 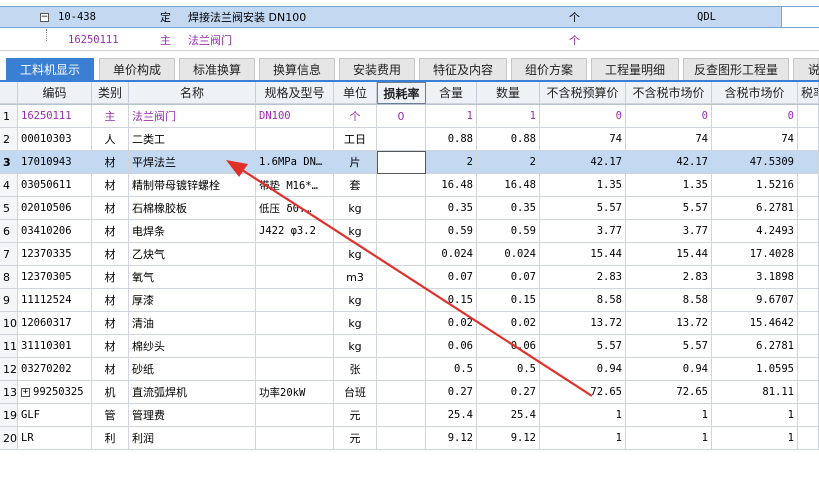 What do you see at coordinates (192, 346) in the screenshot?
I see `cell-name: 棉纱头` at bounding box center [192, 346].